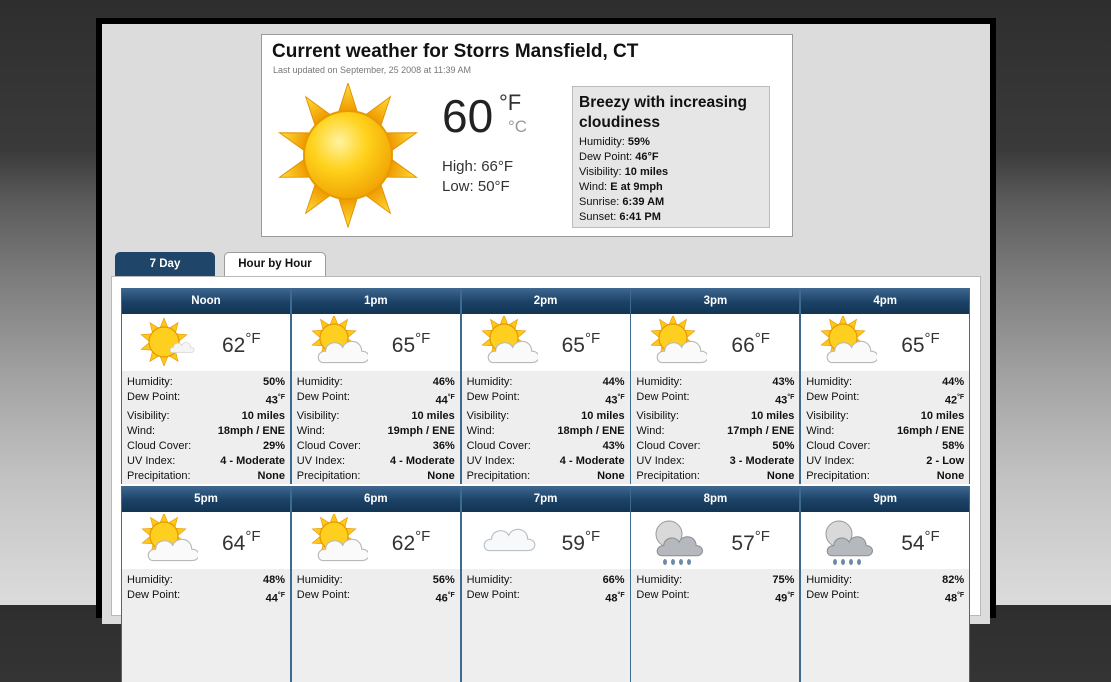 The image size is (1111, 682). What do you see at coordinates (206, 580) in the screenshot?
I see `detail-row: Humidity: 48%` at bounding box center [206, 580].